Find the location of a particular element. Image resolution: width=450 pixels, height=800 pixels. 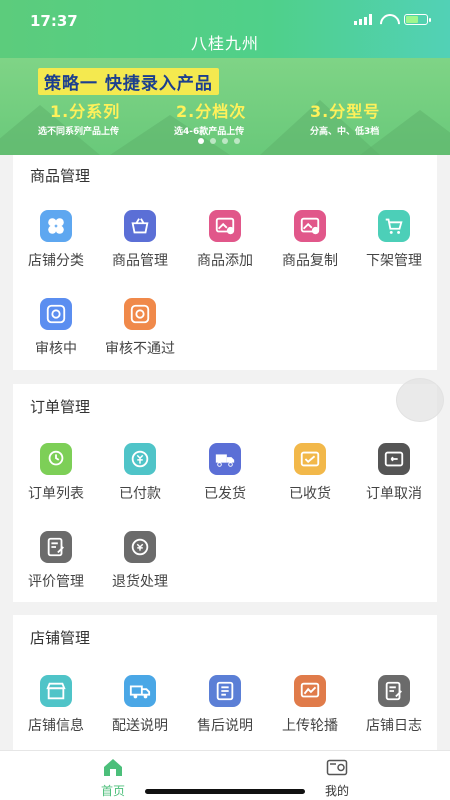

grid-item-cancel-order: 订单取消 is located at coordinates (394, 473).